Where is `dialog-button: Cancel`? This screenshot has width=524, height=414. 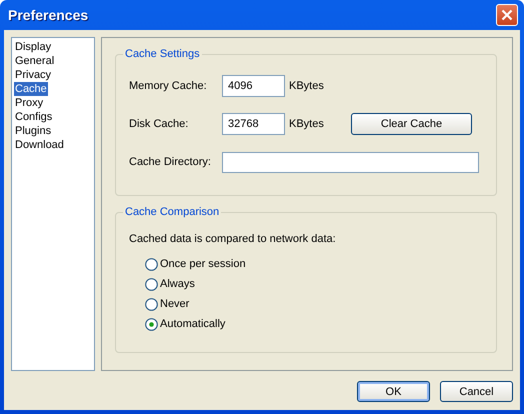
dialog-button: Cancel is located at coordinates (476, 391).